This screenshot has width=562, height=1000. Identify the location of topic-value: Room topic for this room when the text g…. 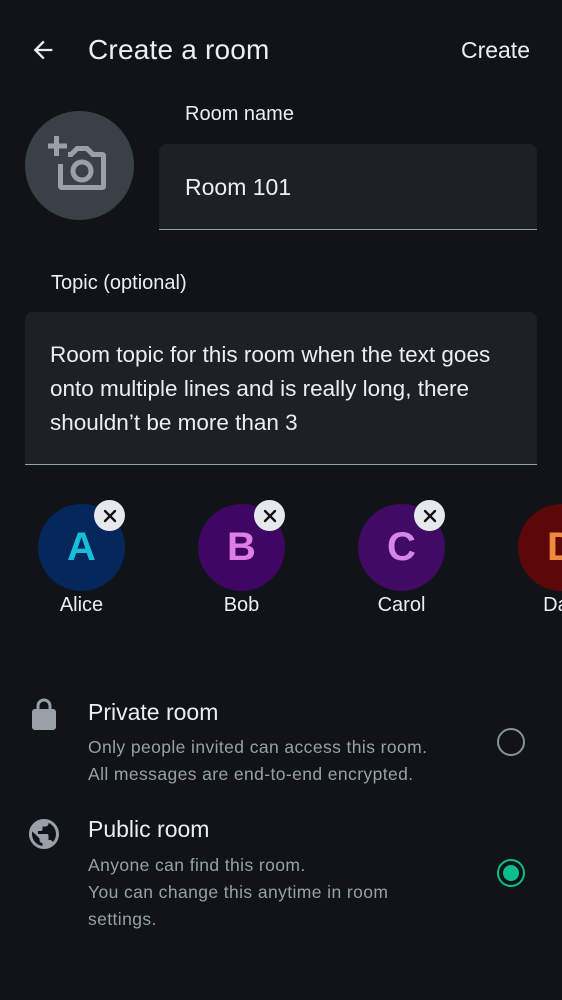
(270, 388).